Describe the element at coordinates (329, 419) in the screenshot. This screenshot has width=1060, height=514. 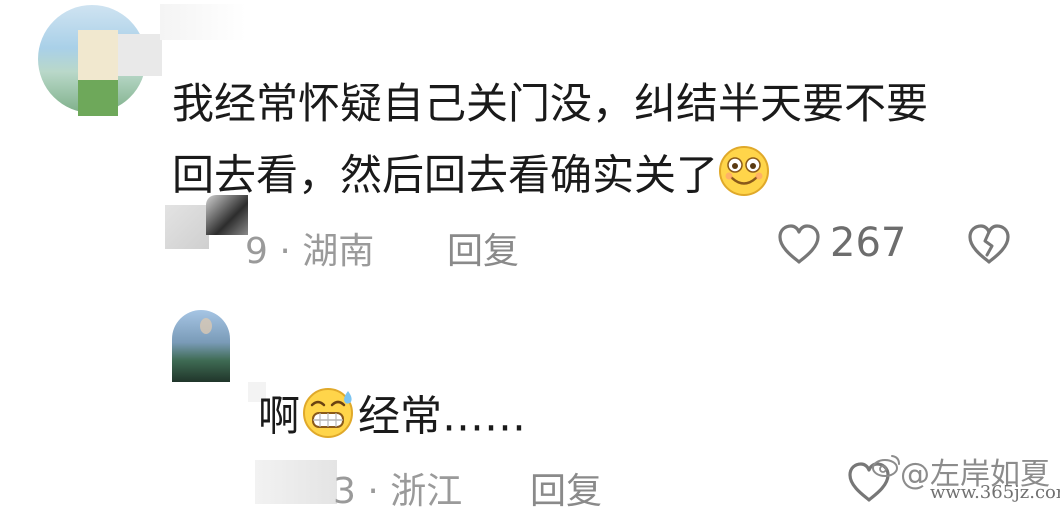
I see `grin-sweat-emoji-icon` at that location.